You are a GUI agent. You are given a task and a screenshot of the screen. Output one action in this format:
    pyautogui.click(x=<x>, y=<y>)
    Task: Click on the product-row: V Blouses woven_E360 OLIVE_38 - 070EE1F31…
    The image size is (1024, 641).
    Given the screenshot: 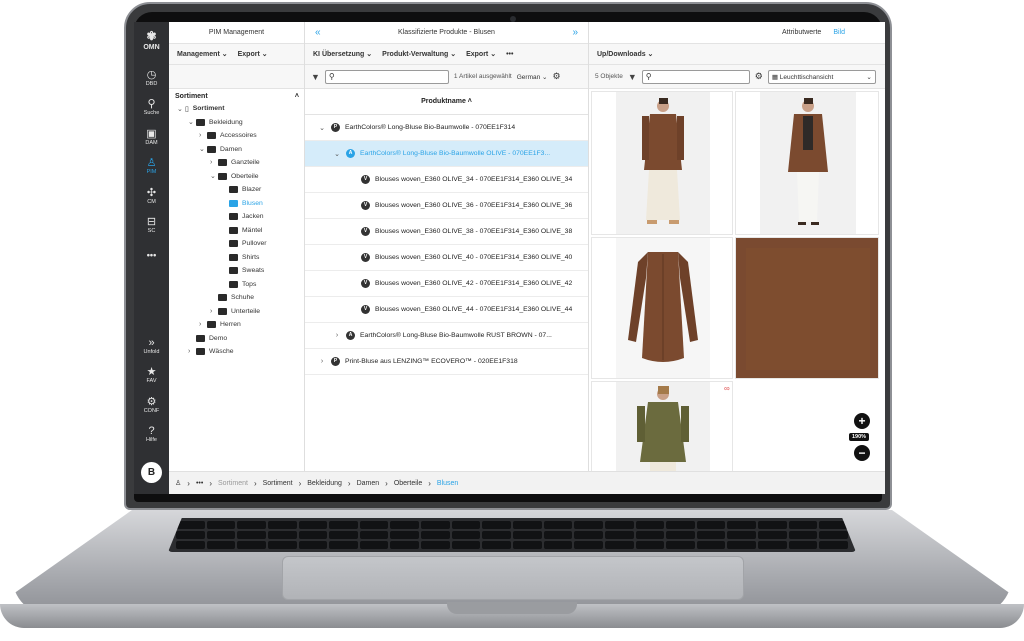 What is the action you would take?
    pyautogui.click(x=446, y=232)
    